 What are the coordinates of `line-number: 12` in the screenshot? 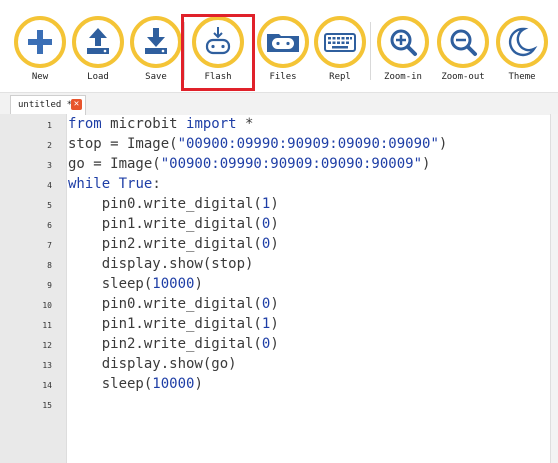 It's located at (47, 345).